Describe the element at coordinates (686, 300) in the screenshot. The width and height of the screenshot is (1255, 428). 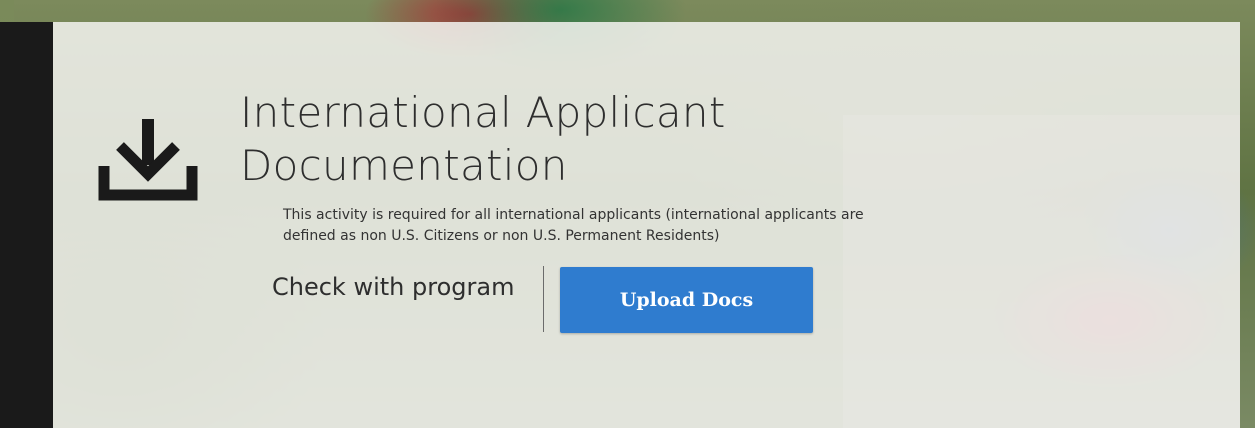
I see `upload-docs-button: Upload Docs` at that location.